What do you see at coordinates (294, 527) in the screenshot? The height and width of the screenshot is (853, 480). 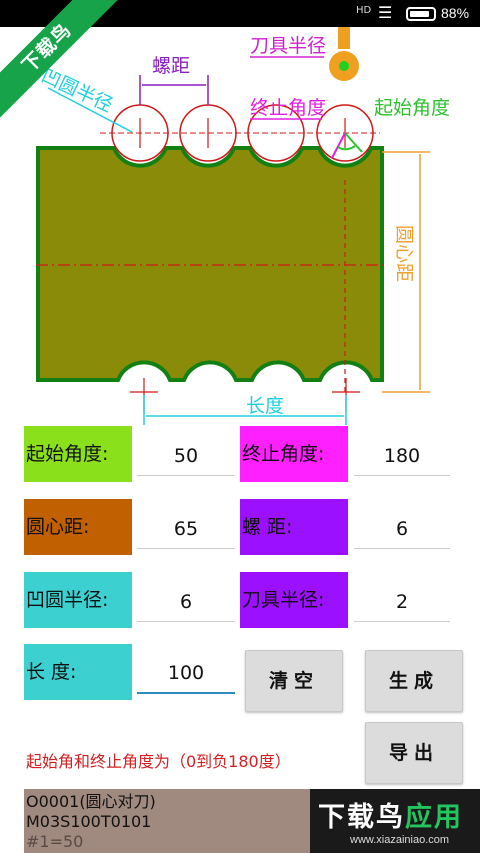 I see `pitch-label-box: 螺 距:` at bounding box center [294, 527].